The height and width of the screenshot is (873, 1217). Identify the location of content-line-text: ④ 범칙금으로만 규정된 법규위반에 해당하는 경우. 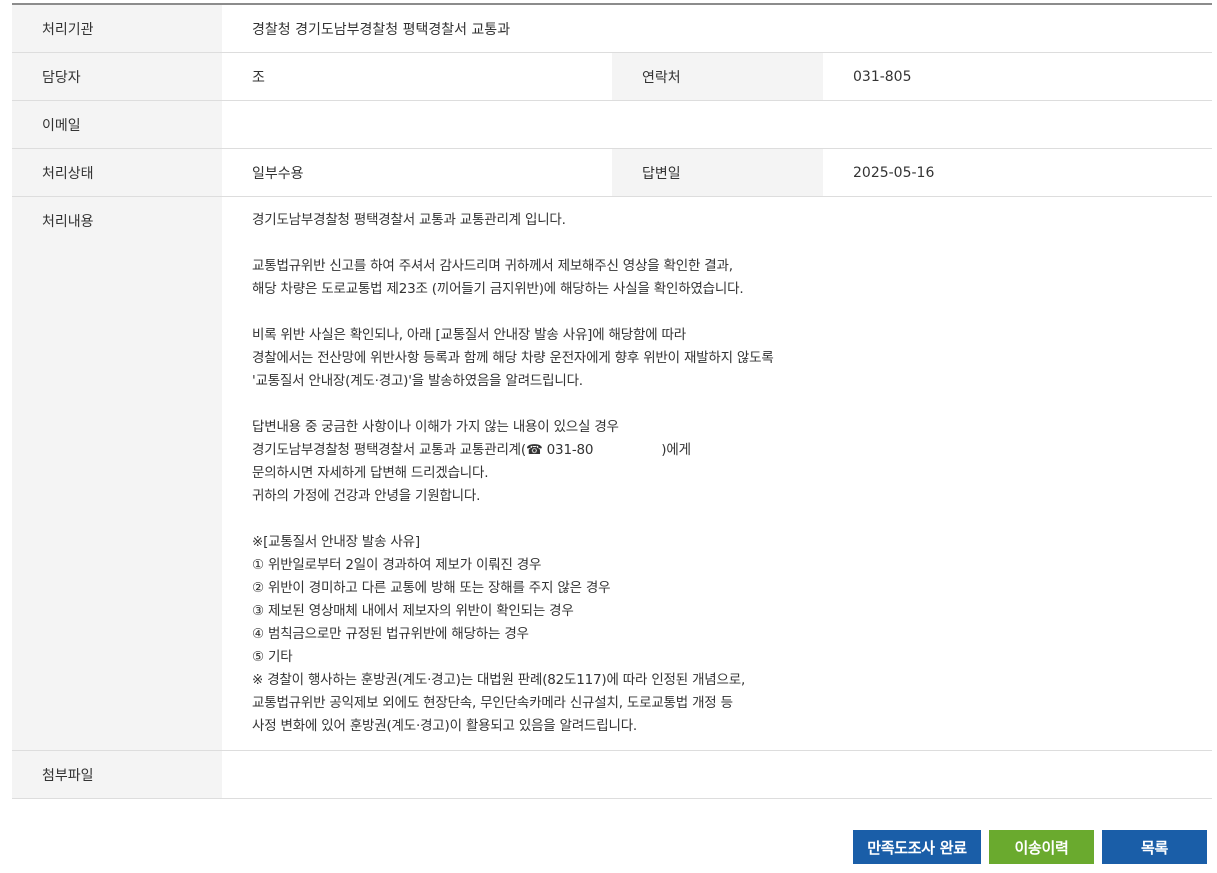
(390, 634).